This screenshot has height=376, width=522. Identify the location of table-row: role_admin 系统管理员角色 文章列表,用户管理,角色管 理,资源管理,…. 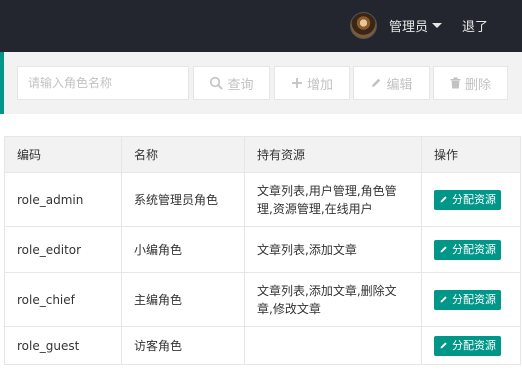
(262, 199).